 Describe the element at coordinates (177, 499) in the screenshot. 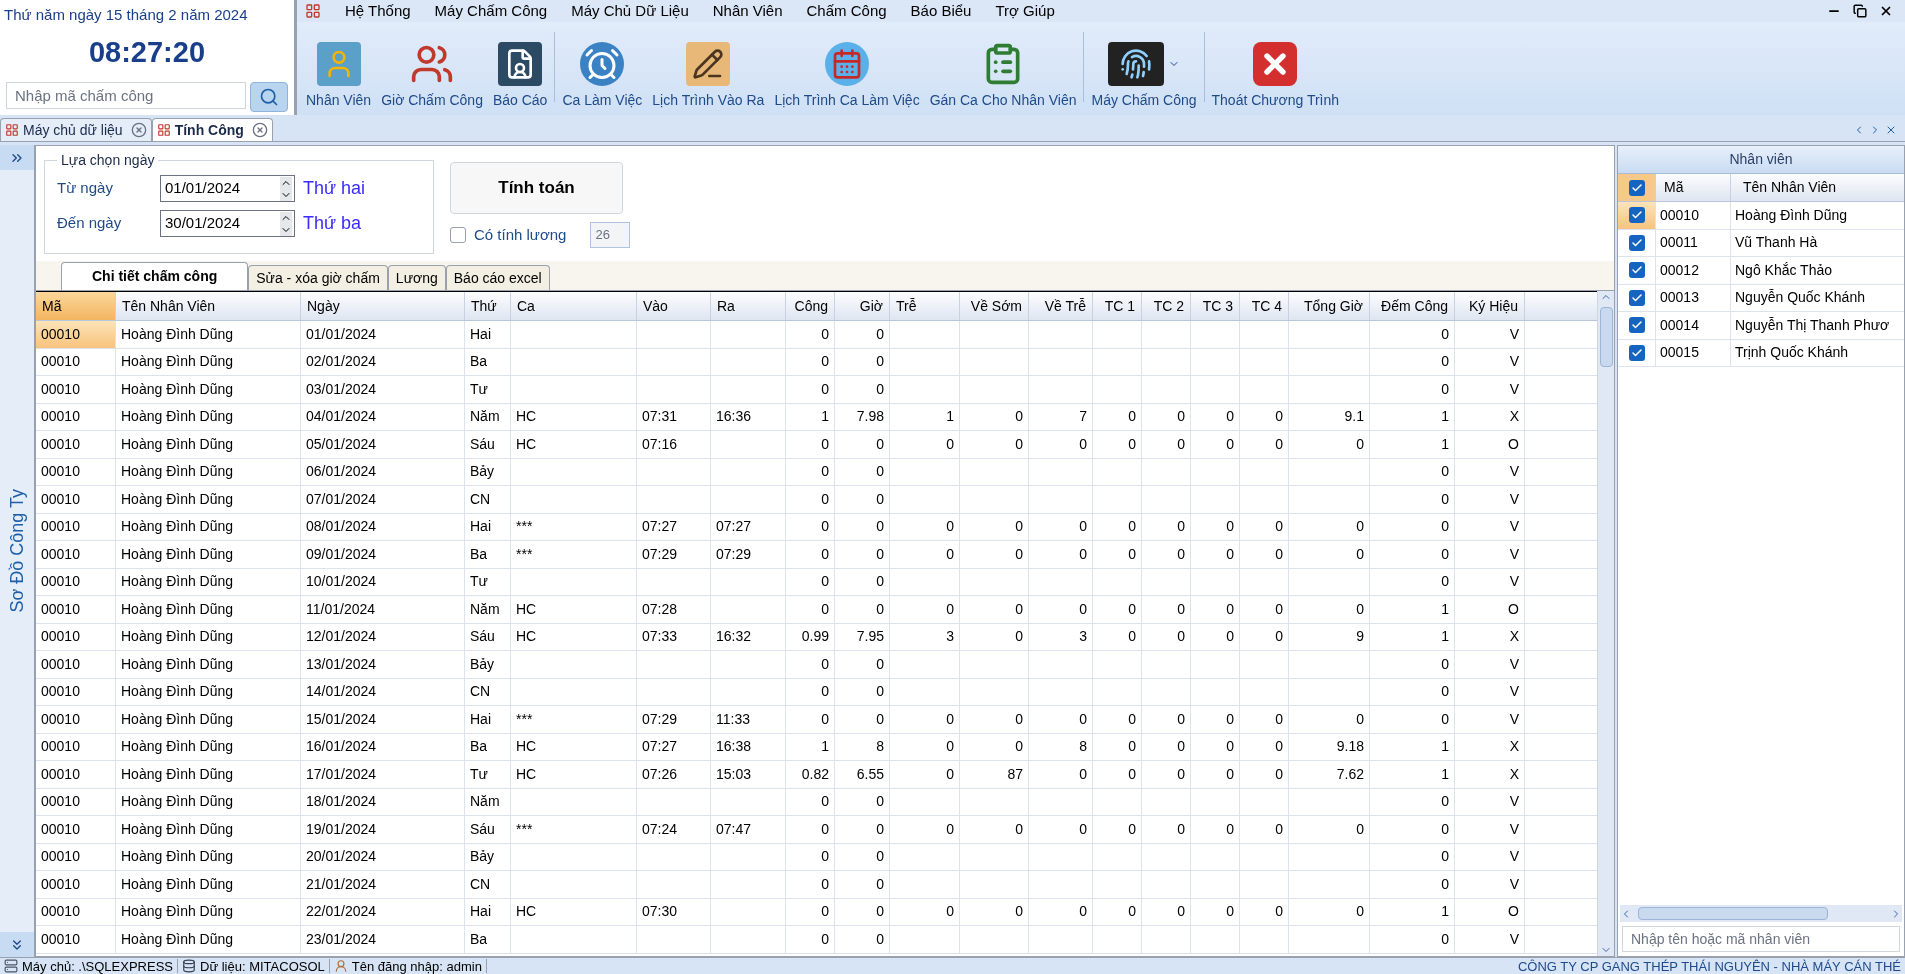

I see `table-cell-text: Hoàng Đình Dũng` at that location.